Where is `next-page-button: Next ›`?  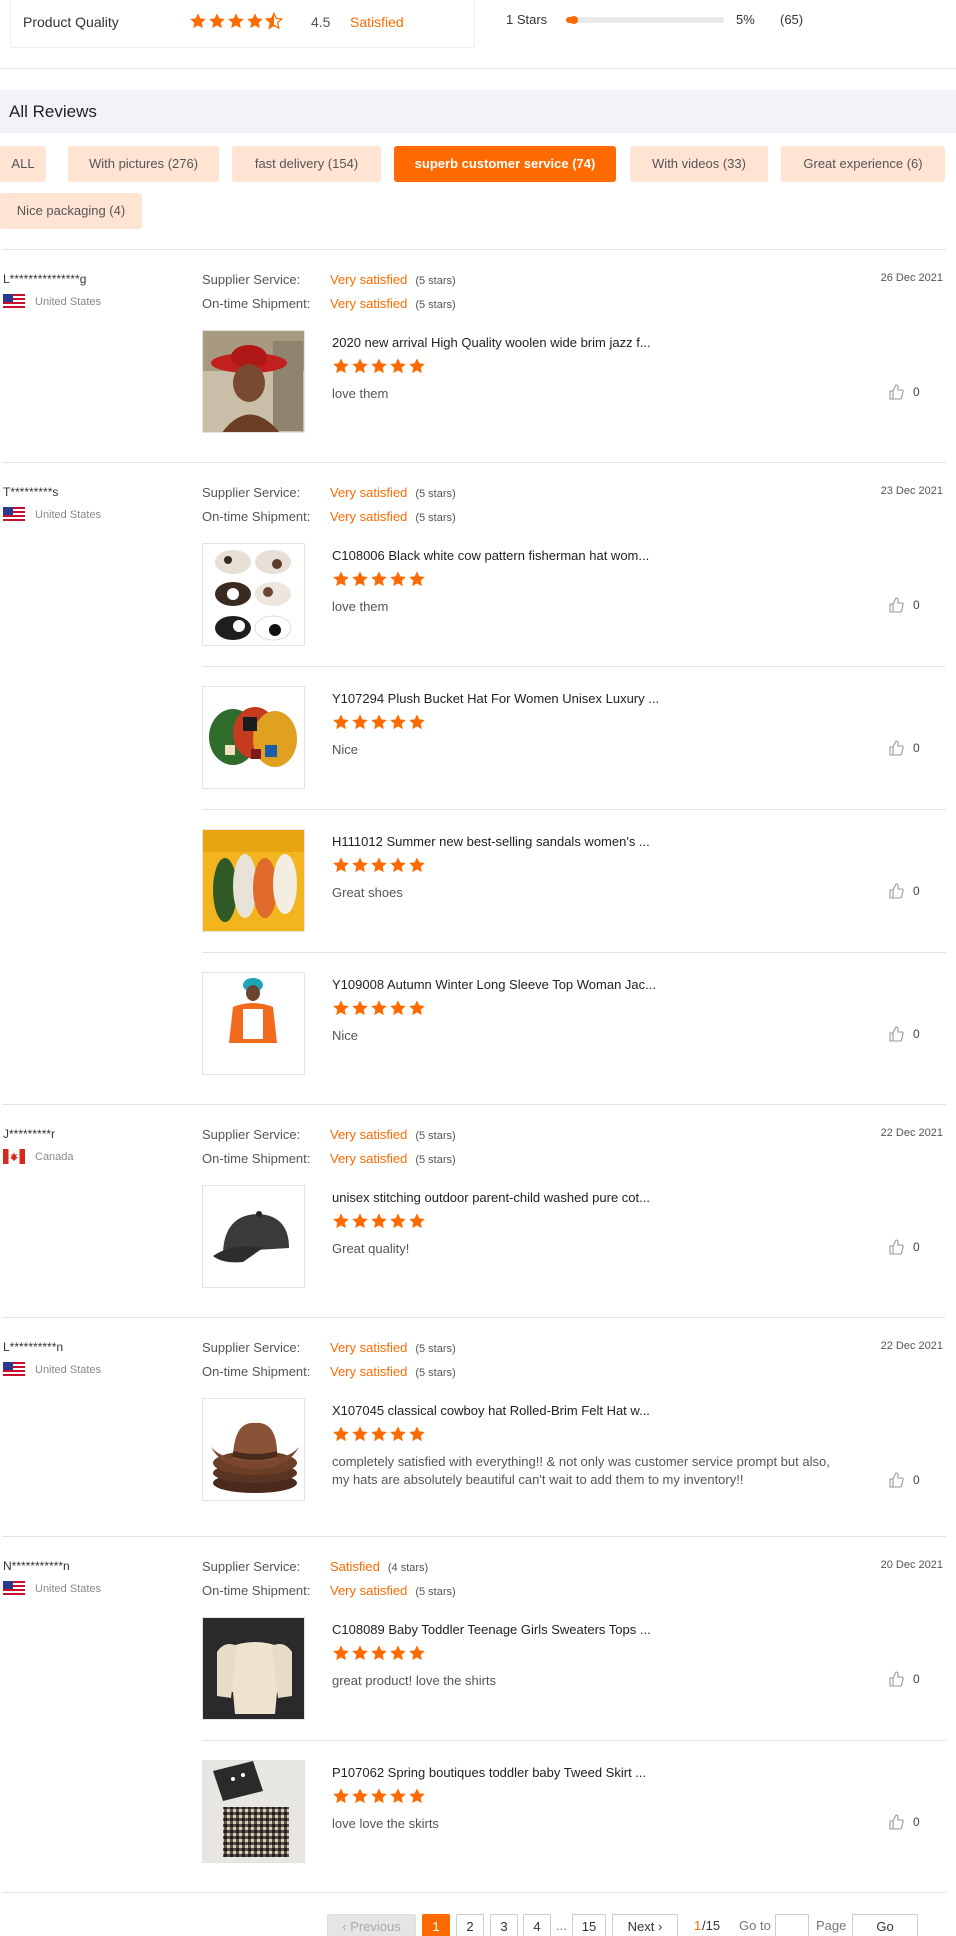 next-page-button: Next › is located at coordinates (645, 1925).